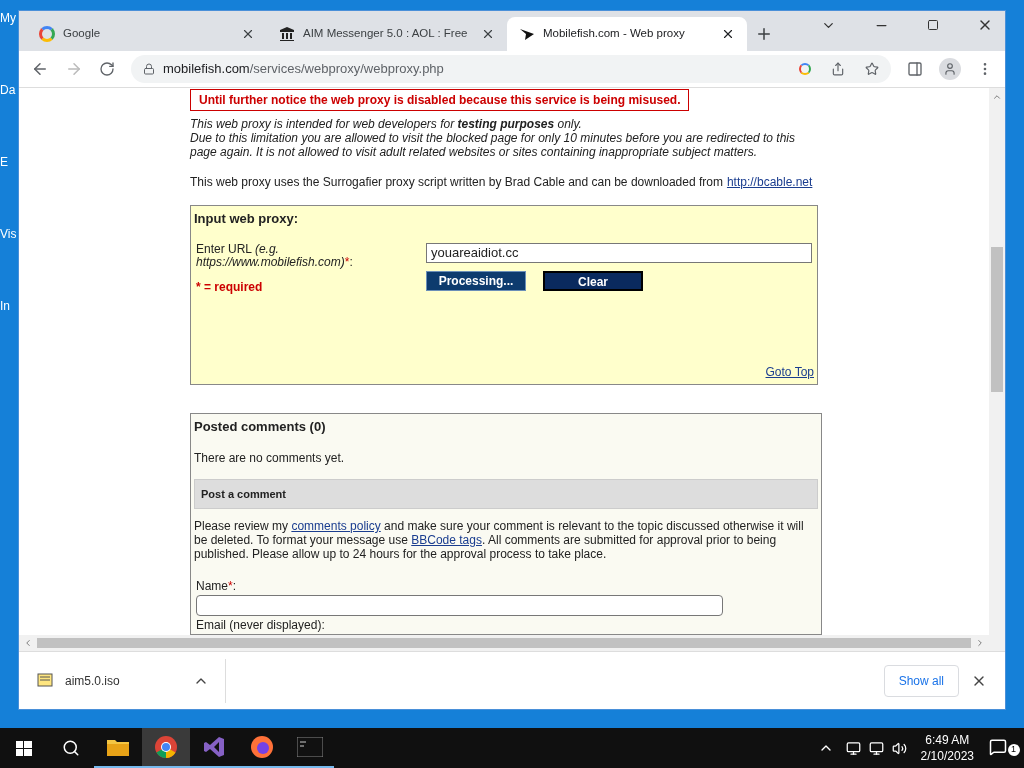 This screenshot has width=1024, height=768. Describe the element at coordinates (310, 747) in the screenshot. I see `terminal-icon` at that location.